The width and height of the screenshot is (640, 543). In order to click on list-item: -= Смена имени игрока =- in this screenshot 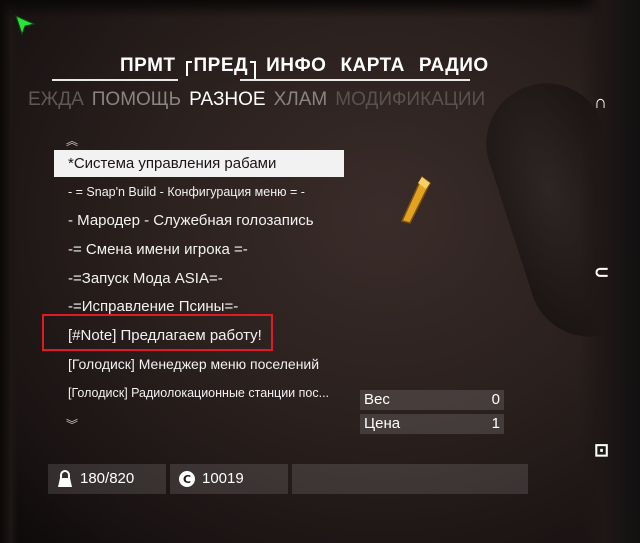, I will do `click(207, 249)`.